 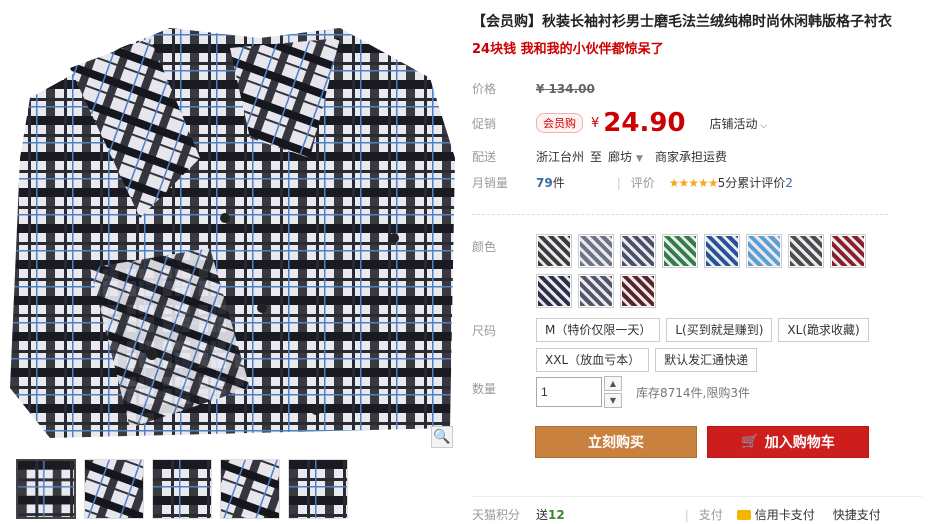 I want to click on review-count-link: 累计评价2, so click(x=765, y=182).